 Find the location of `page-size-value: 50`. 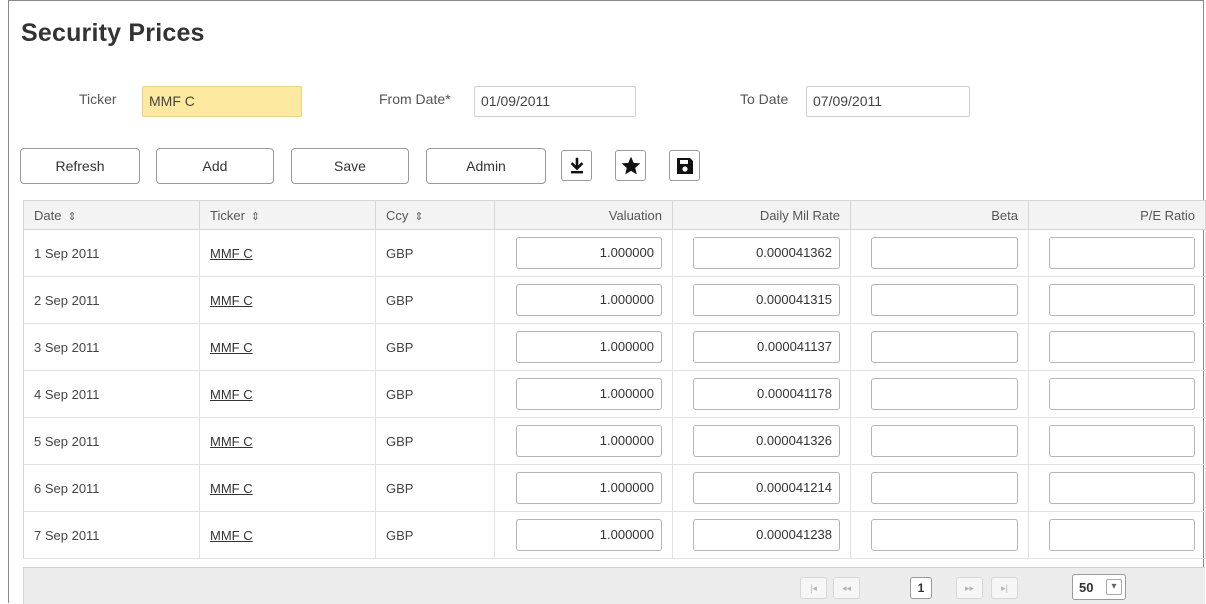

page-size-value: 50 is located at coordinates (1086, 587).